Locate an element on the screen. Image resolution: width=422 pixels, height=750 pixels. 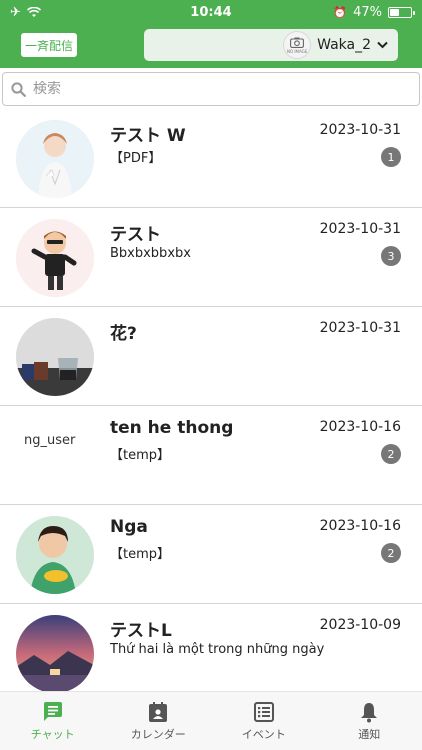
status-bar: ✈ 10:44 ⏰ 47% is located at coordinates (211, 12).